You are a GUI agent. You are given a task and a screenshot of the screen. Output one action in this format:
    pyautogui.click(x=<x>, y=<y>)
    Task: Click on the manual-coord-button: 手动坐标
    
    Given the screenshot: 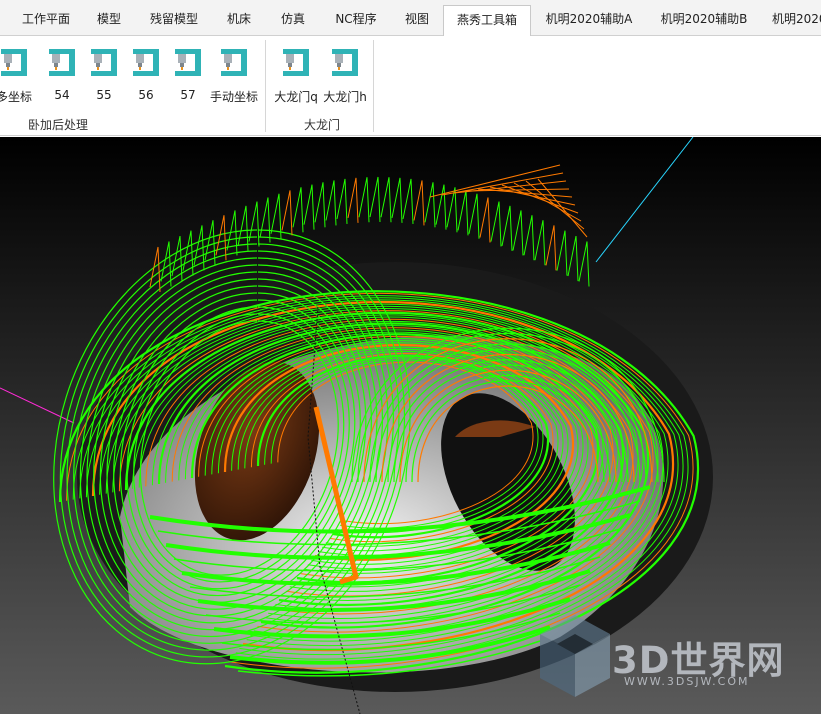 What is the action you would take?
    pyautogui.click(x=234, y=75)
    